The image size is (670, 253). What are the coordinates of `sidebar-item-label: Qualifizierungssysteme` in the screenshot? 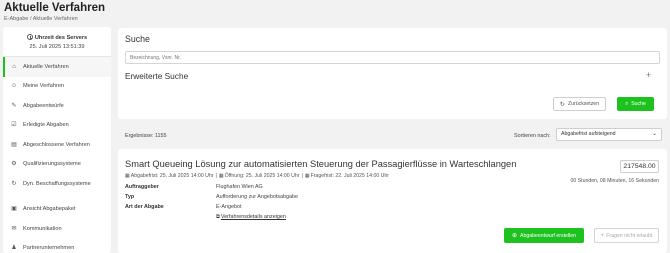 It's located at (52, 164).